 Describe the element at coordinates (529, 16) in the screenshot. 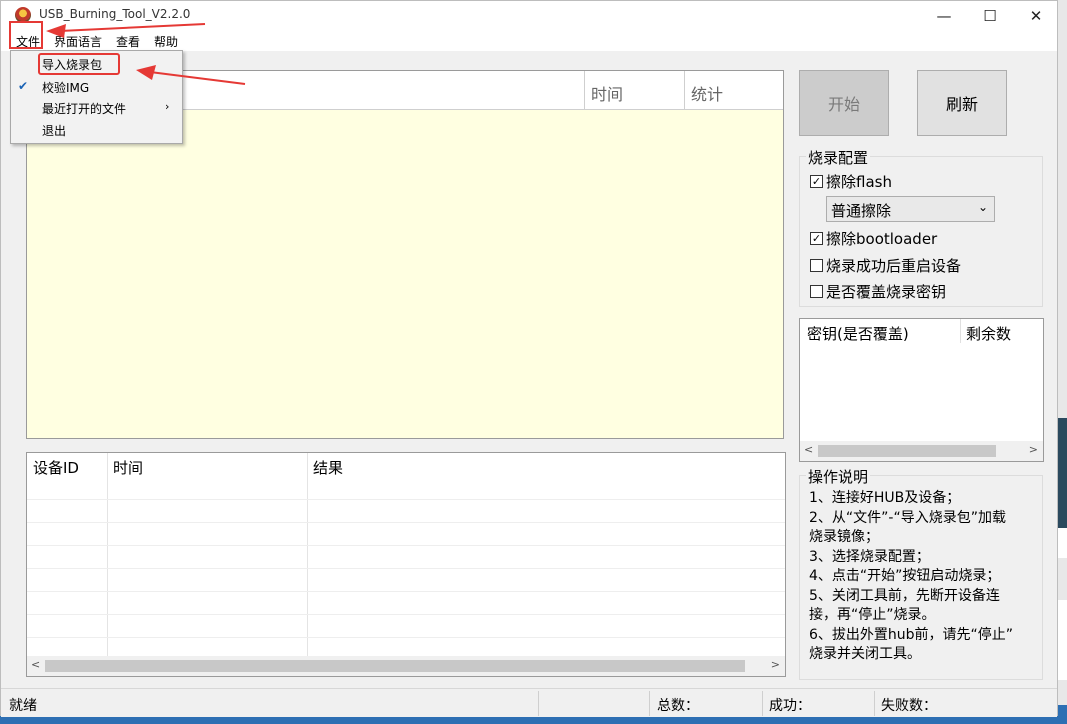

I see `title-bar: USB_Burning_Tool_V2.2.0 — ☐ ✕` at that location.